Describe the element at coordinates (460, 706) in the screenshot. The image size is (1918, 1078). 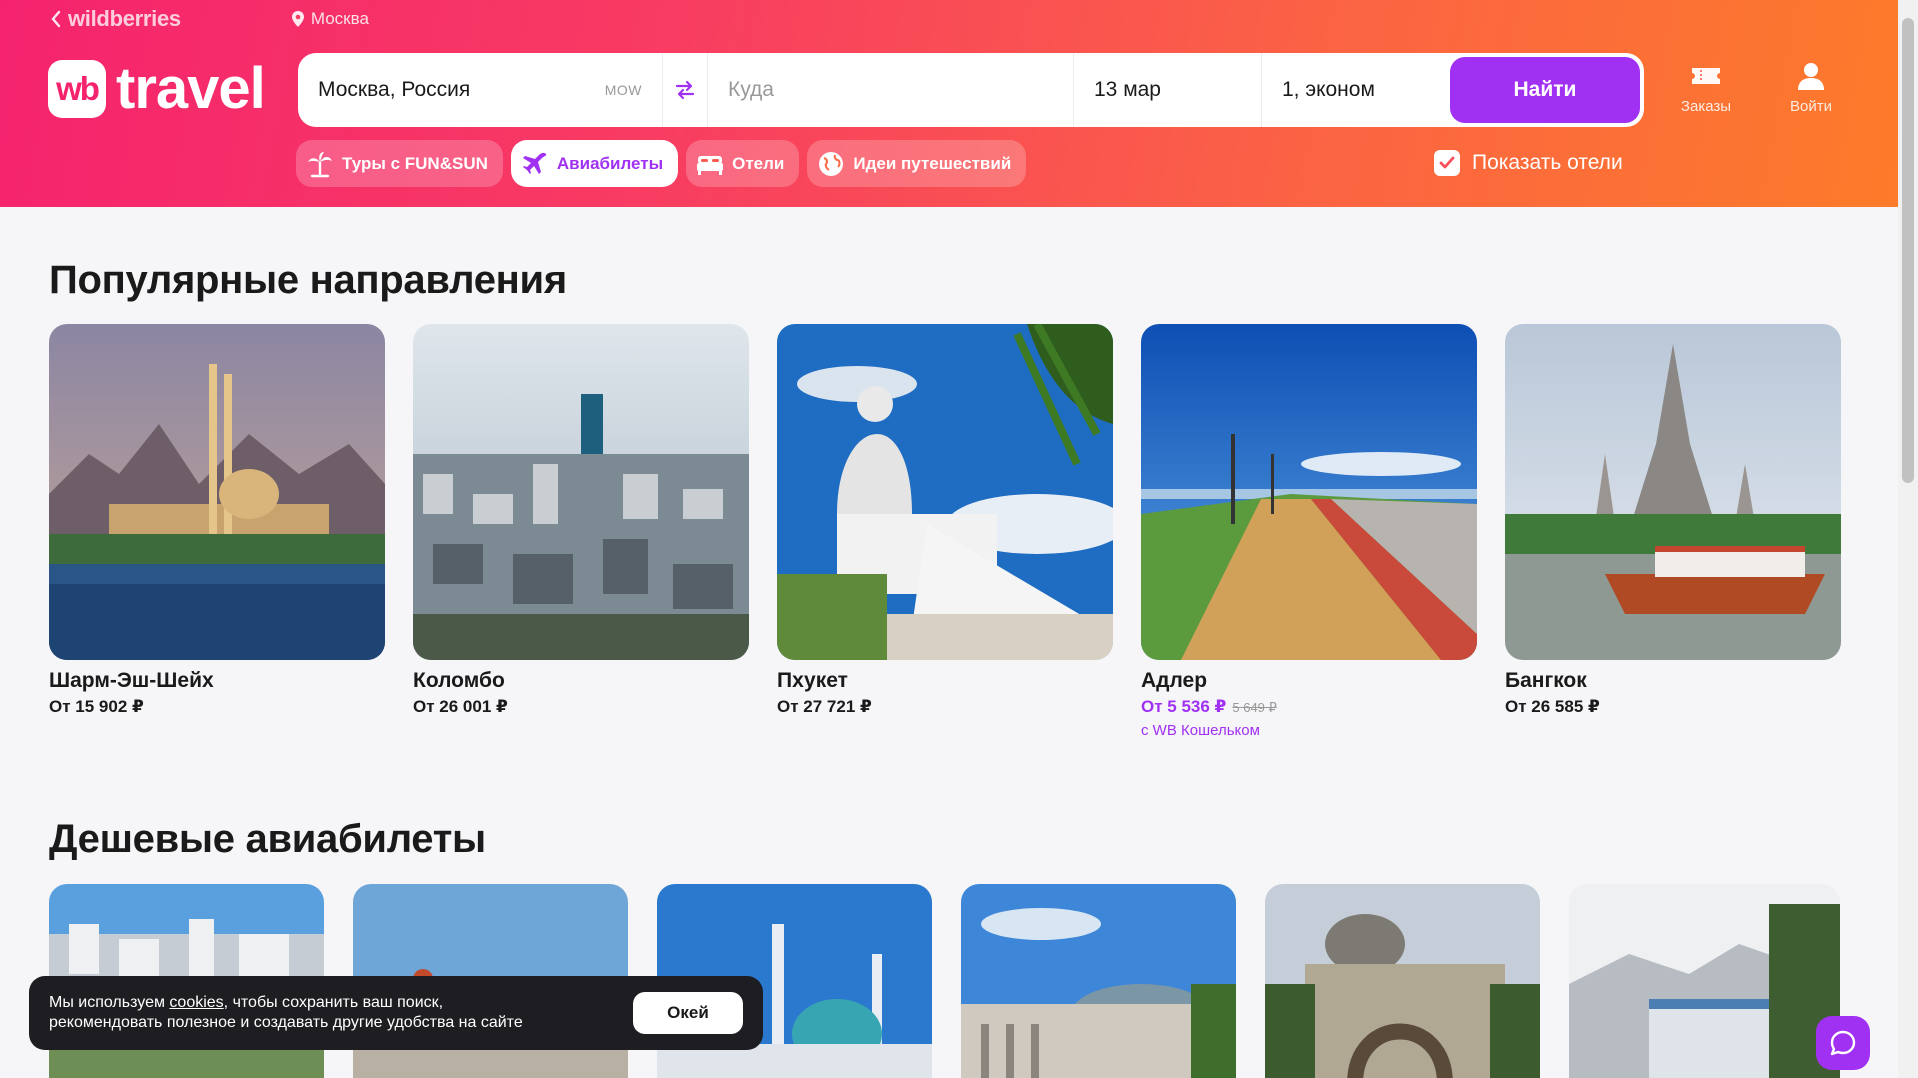
I see `destination-price: От 26 001 ₽` at that location.